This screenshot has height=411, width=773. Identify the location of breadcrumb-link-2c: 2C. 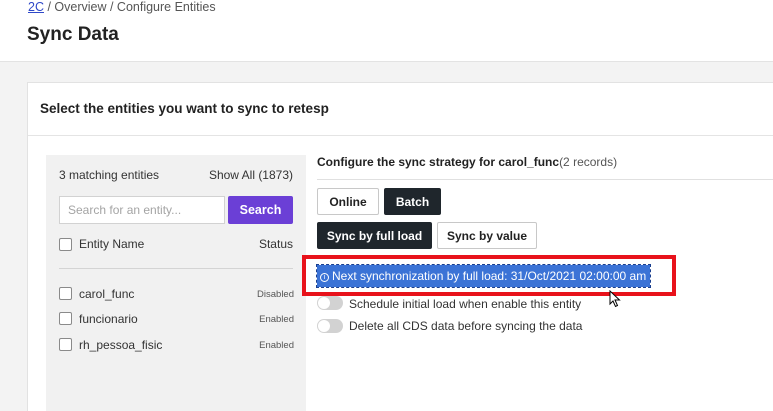
(36, 7).